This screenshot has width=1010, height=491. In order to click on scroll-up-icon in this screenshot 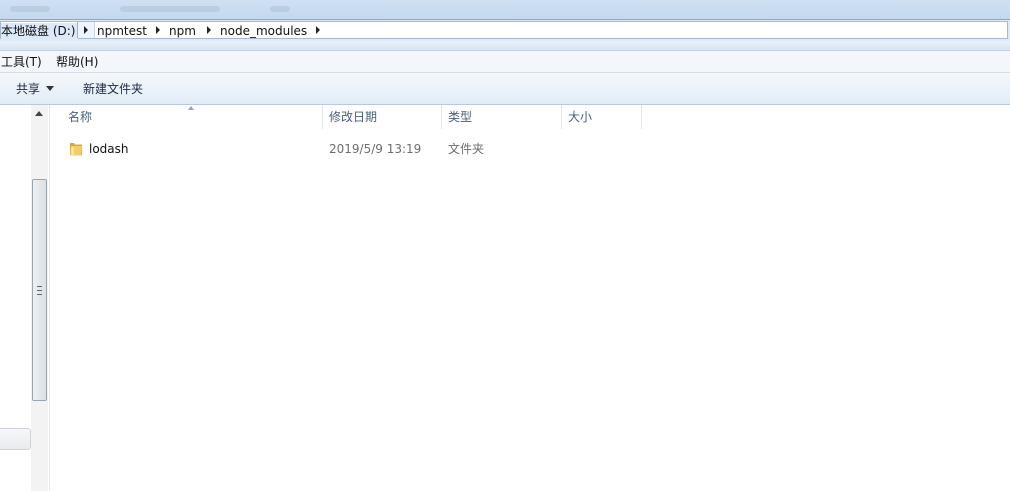, I will do `click(39, 113)`.